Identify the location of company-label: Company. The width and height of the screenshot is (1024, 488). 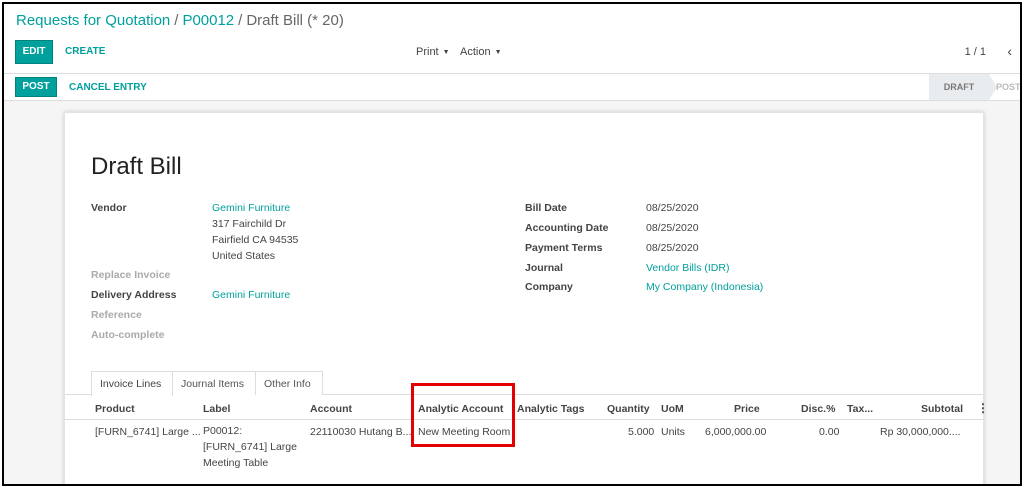
(549, 287).